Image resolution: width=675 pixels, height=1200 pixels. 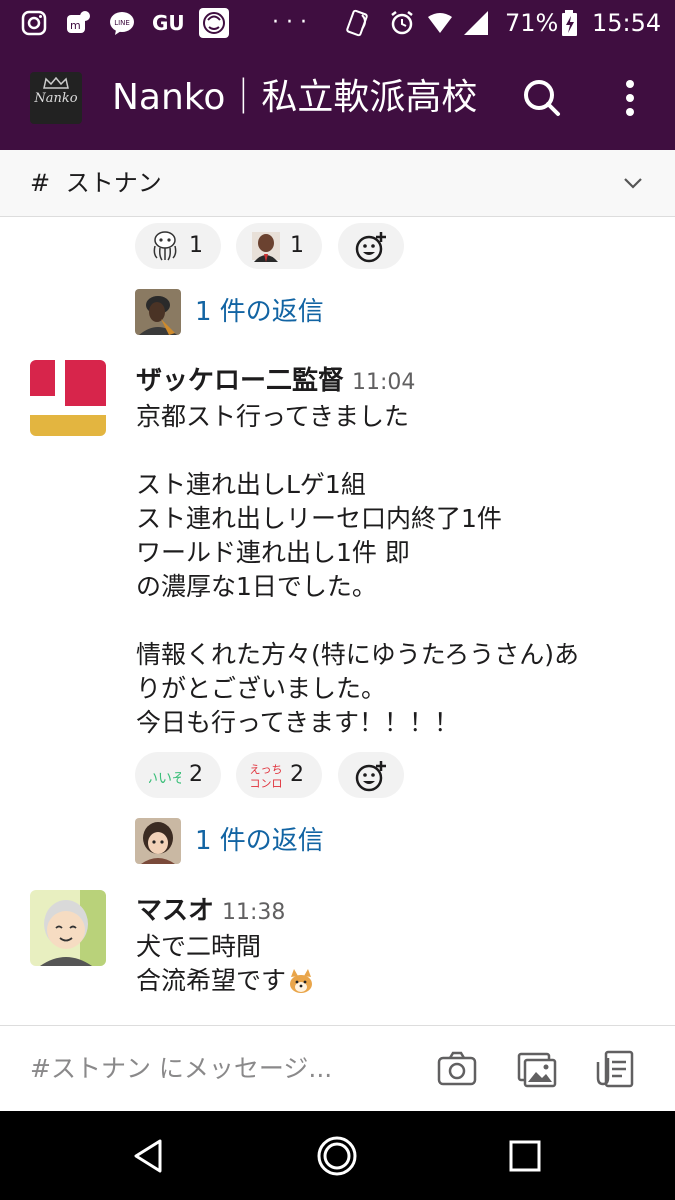 I want to click on svg-text: コンロ, so click(x=266, y=783).